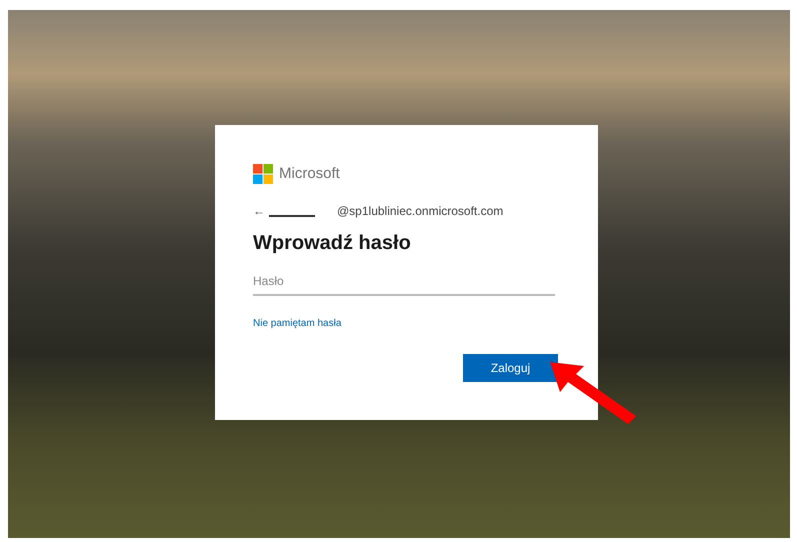 This screenshot has height=542, width=797. Describe the element at coordinates (510, 368) in the screenshot. I see `sign-in-button: Zaloguj` at that location.